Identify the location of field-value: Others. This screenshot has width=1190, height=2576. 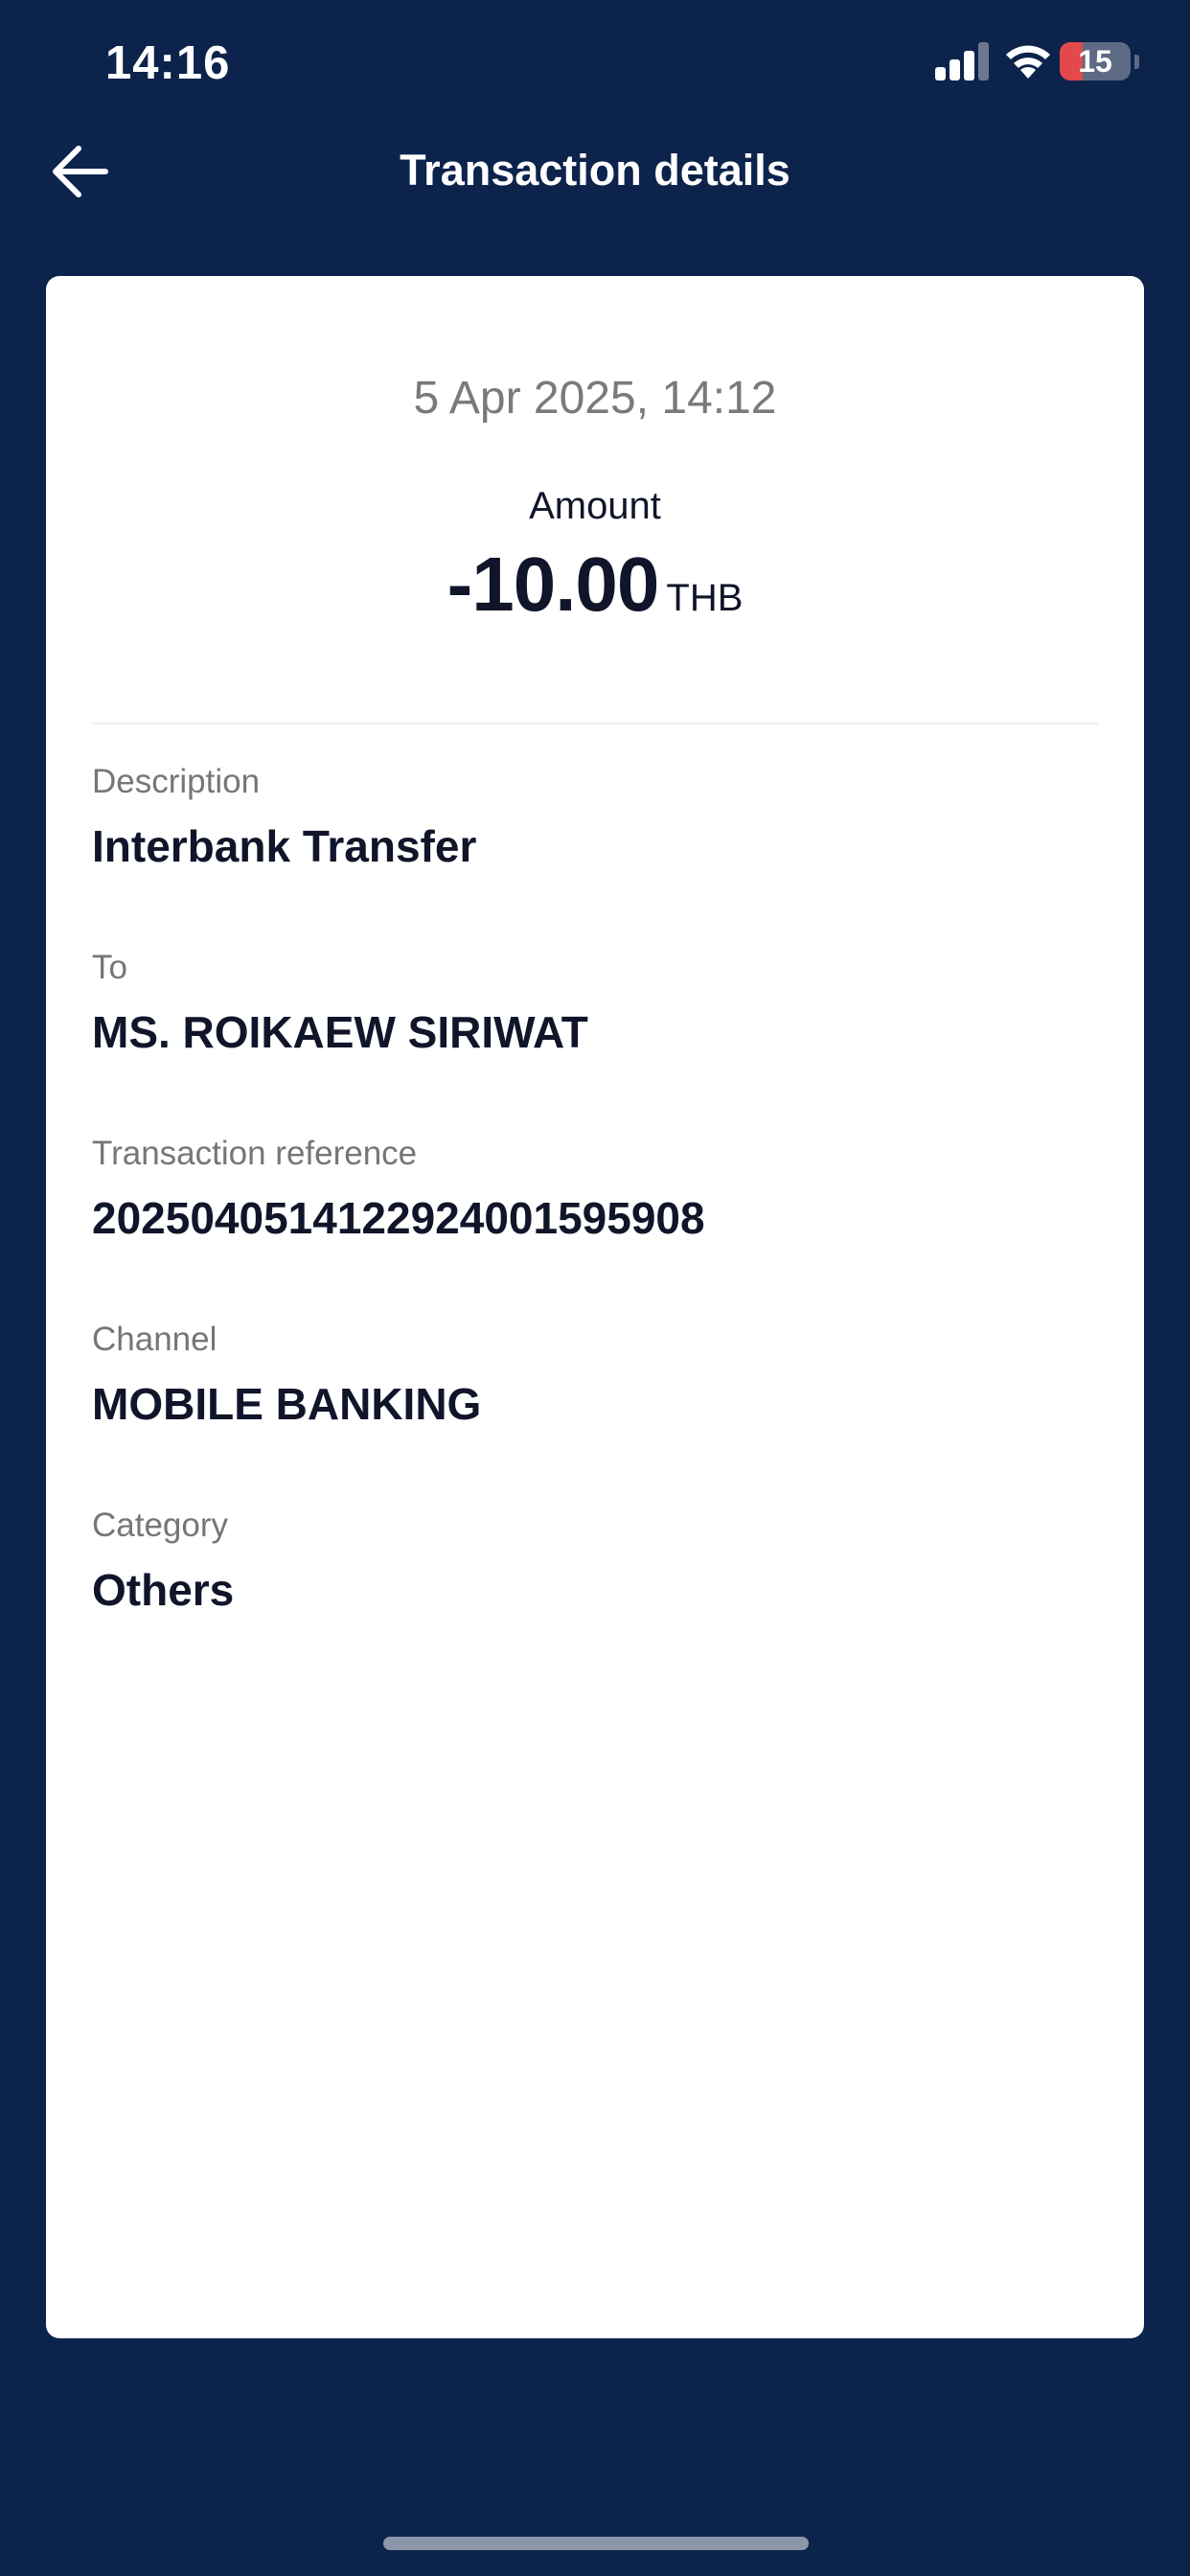
(163, 1590).